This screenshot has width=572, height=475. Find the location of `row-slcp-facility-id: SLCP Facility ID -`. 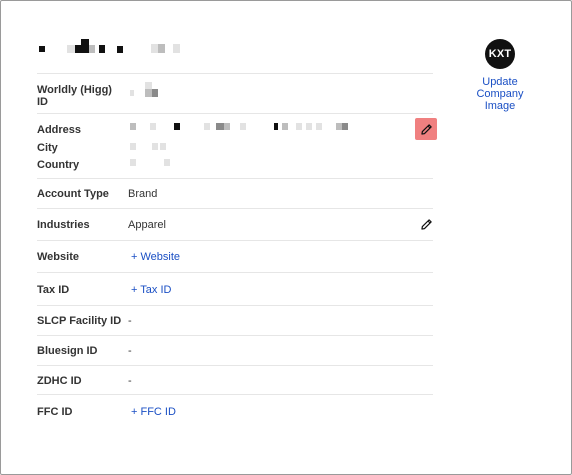

row-slcp-facility-id: SLCP Facility ID - is located at coordinates (235, 320).